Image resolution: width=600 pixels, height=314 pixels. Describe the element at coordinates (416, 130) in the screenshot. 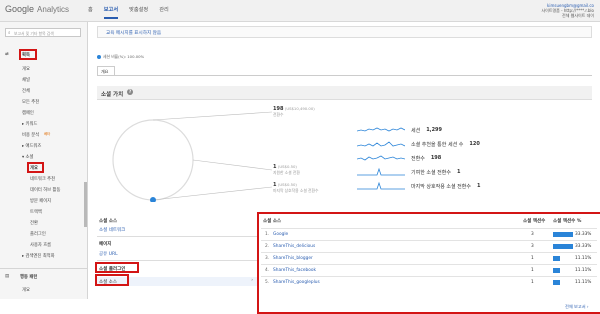

I see `metric-sessions-label: 세션` at that location.